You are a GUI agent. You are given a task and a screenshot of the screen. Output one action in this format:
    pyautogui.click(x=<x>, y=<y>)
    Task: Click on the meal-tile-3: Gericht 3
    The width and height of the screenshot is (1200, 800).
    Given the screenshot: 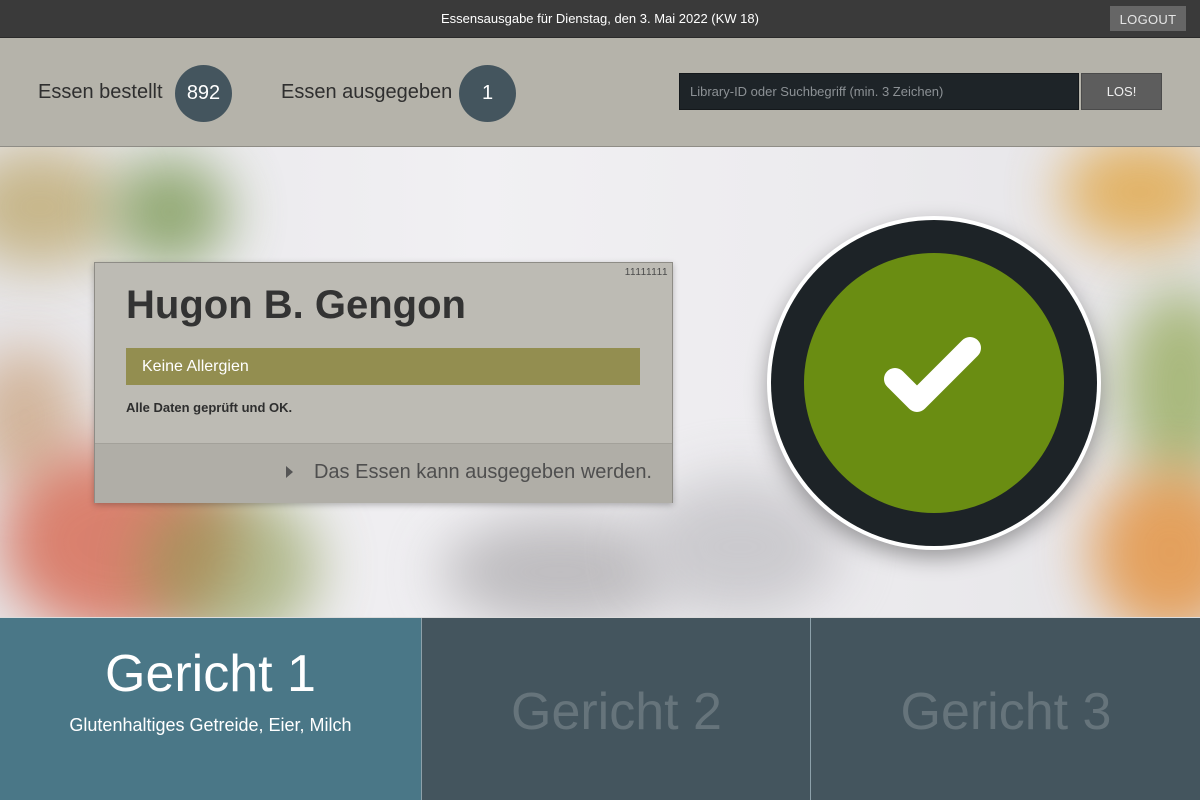 What is the action you would take?
    pyautogui.click(x=1005, y=709)
    